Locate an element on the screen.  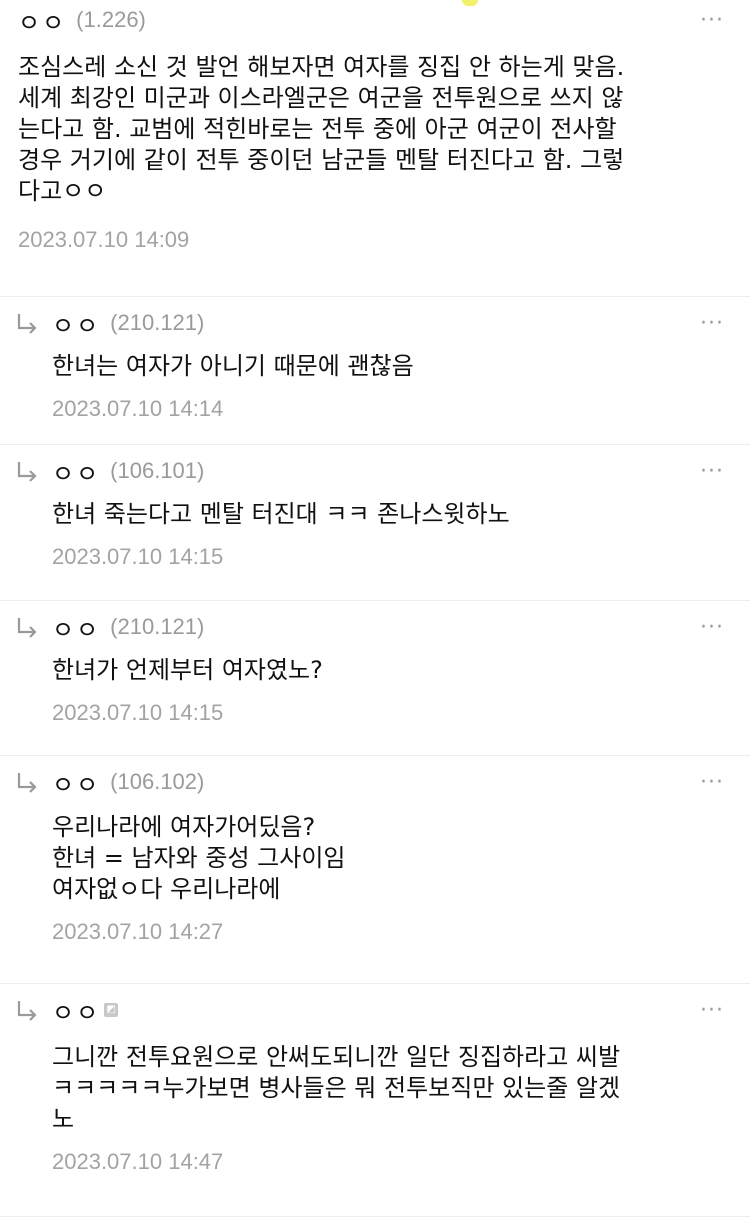
reply-date: 2023.07.10 14:47 is located at coordinates (138, 1161).